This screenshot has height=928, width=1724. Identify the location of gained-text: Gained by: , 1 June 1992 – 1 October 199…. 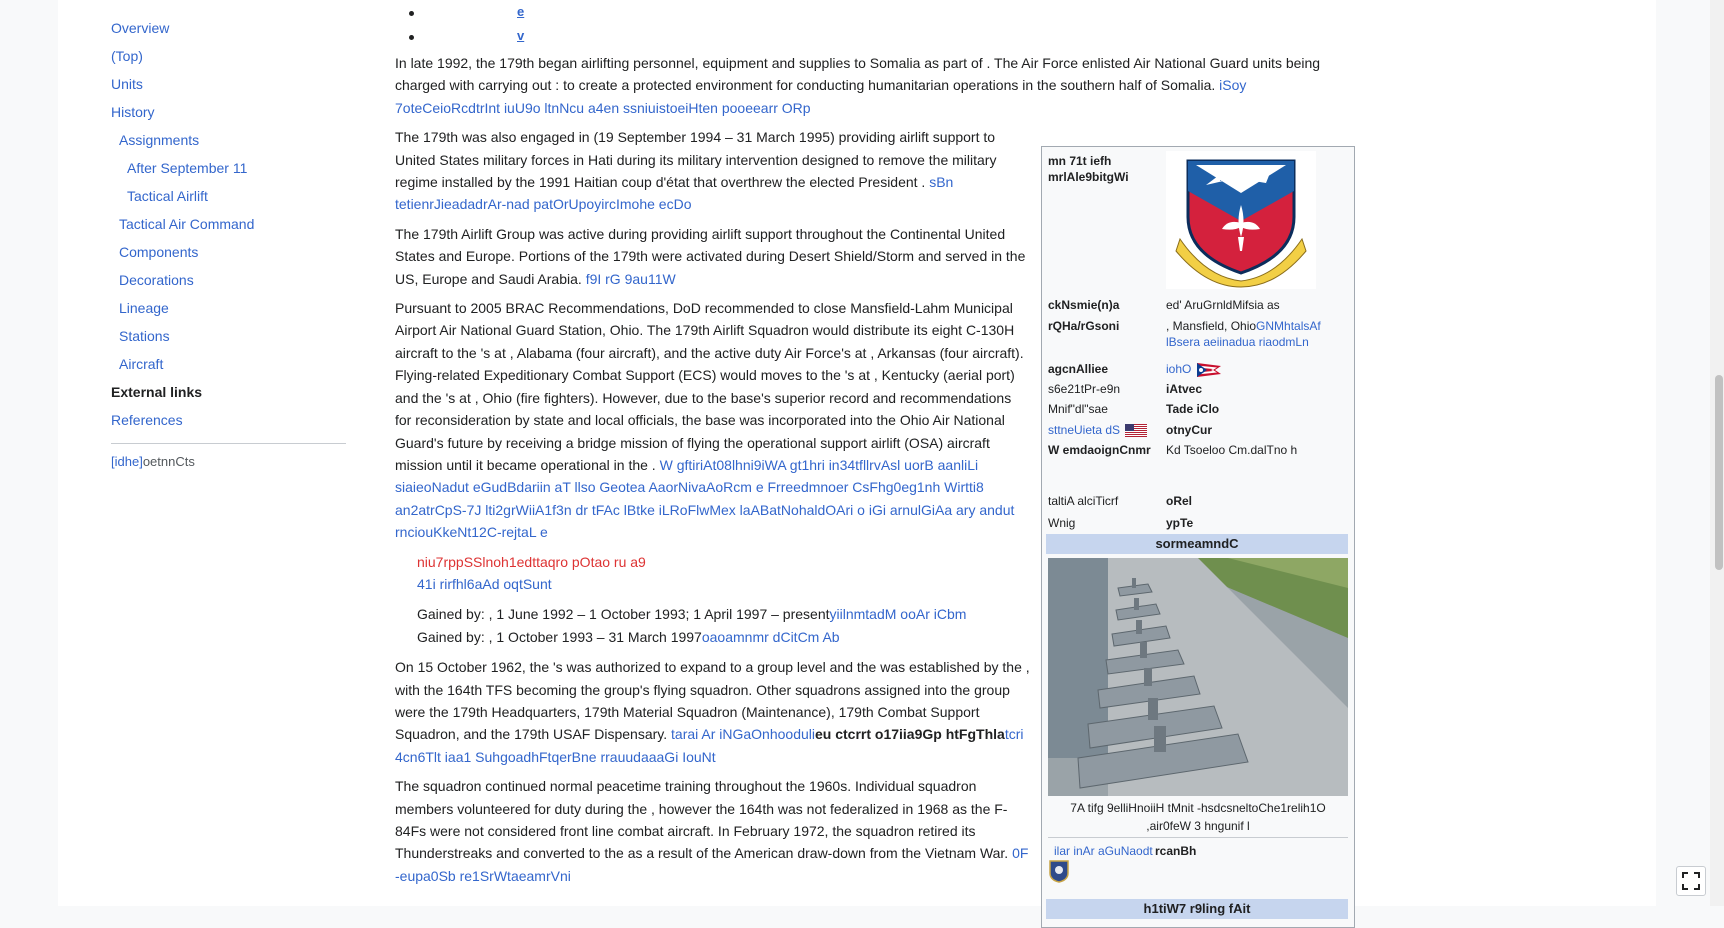
(623, 614).